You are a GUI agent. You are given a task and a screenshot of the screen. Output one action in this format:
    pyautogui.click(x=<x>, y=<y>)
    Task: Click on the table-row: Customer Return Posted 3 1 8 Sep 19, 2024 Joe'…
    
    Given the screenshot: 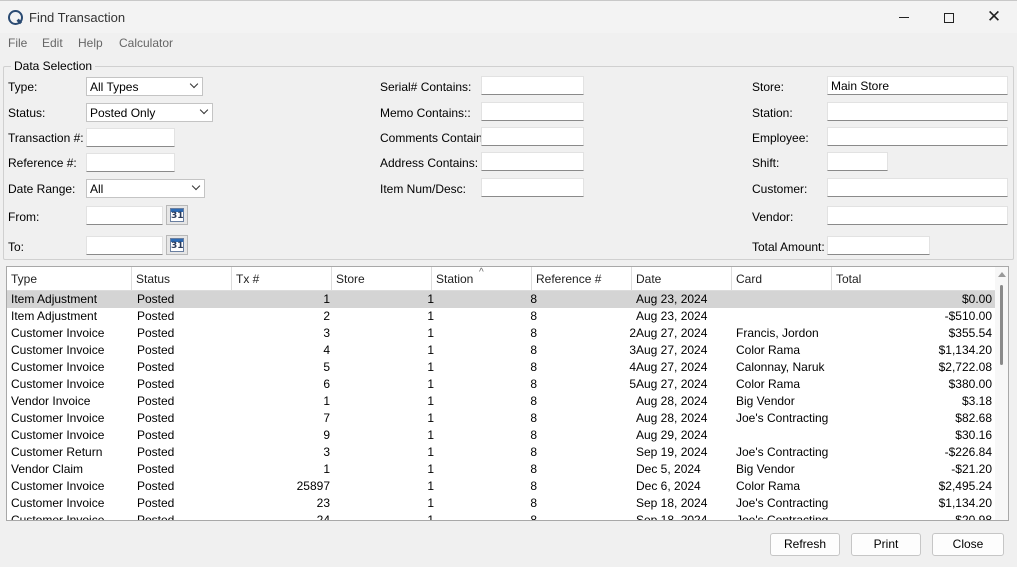 What is the action you would take?
    pyautogui.click(x=501, y=452)
    